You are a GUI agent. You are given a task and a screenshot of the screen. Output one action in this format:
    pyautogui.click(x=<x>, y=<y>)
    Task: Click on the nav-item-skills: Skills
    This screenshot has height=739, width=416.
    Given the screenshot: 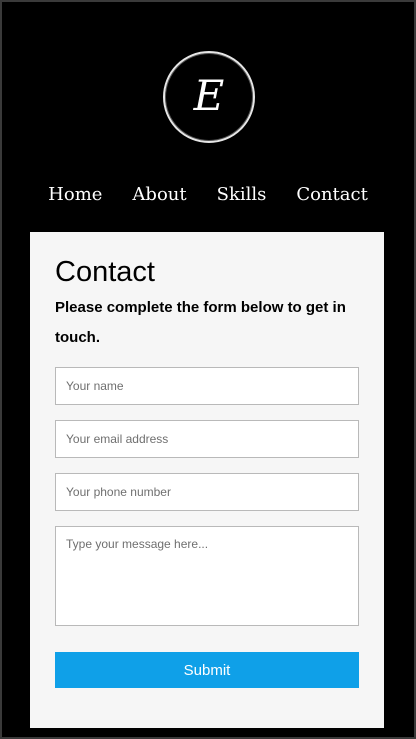 What is the action you would take?
    pyautogui.click(x=242, y=195)
    